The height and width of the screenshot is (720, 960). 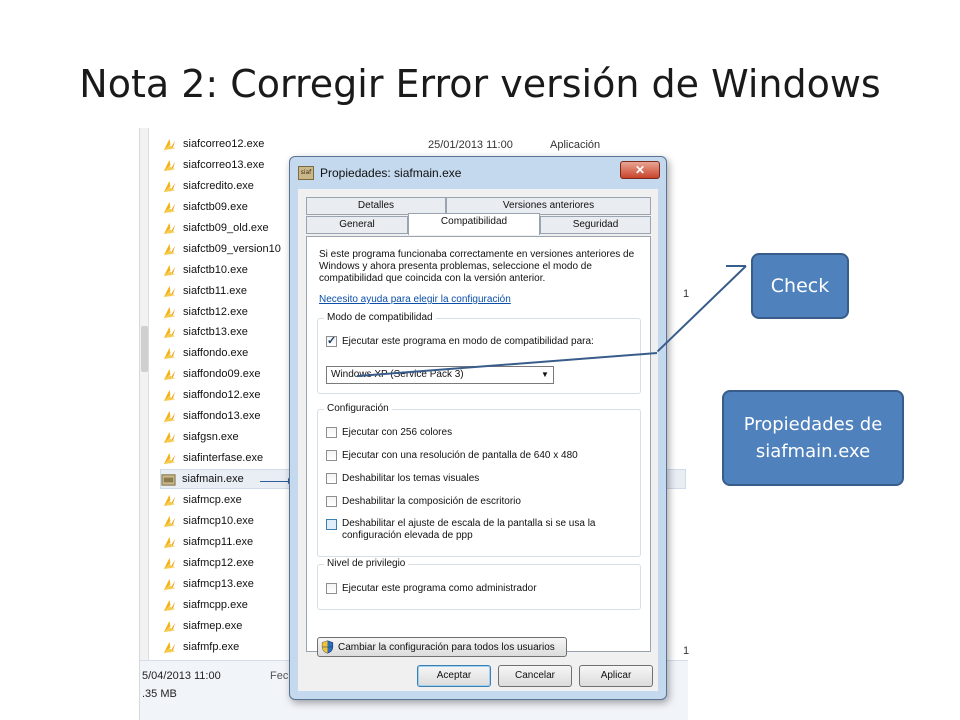 I want to click on file-name: siafctb09_old.exe, so click(x=226, y=228).